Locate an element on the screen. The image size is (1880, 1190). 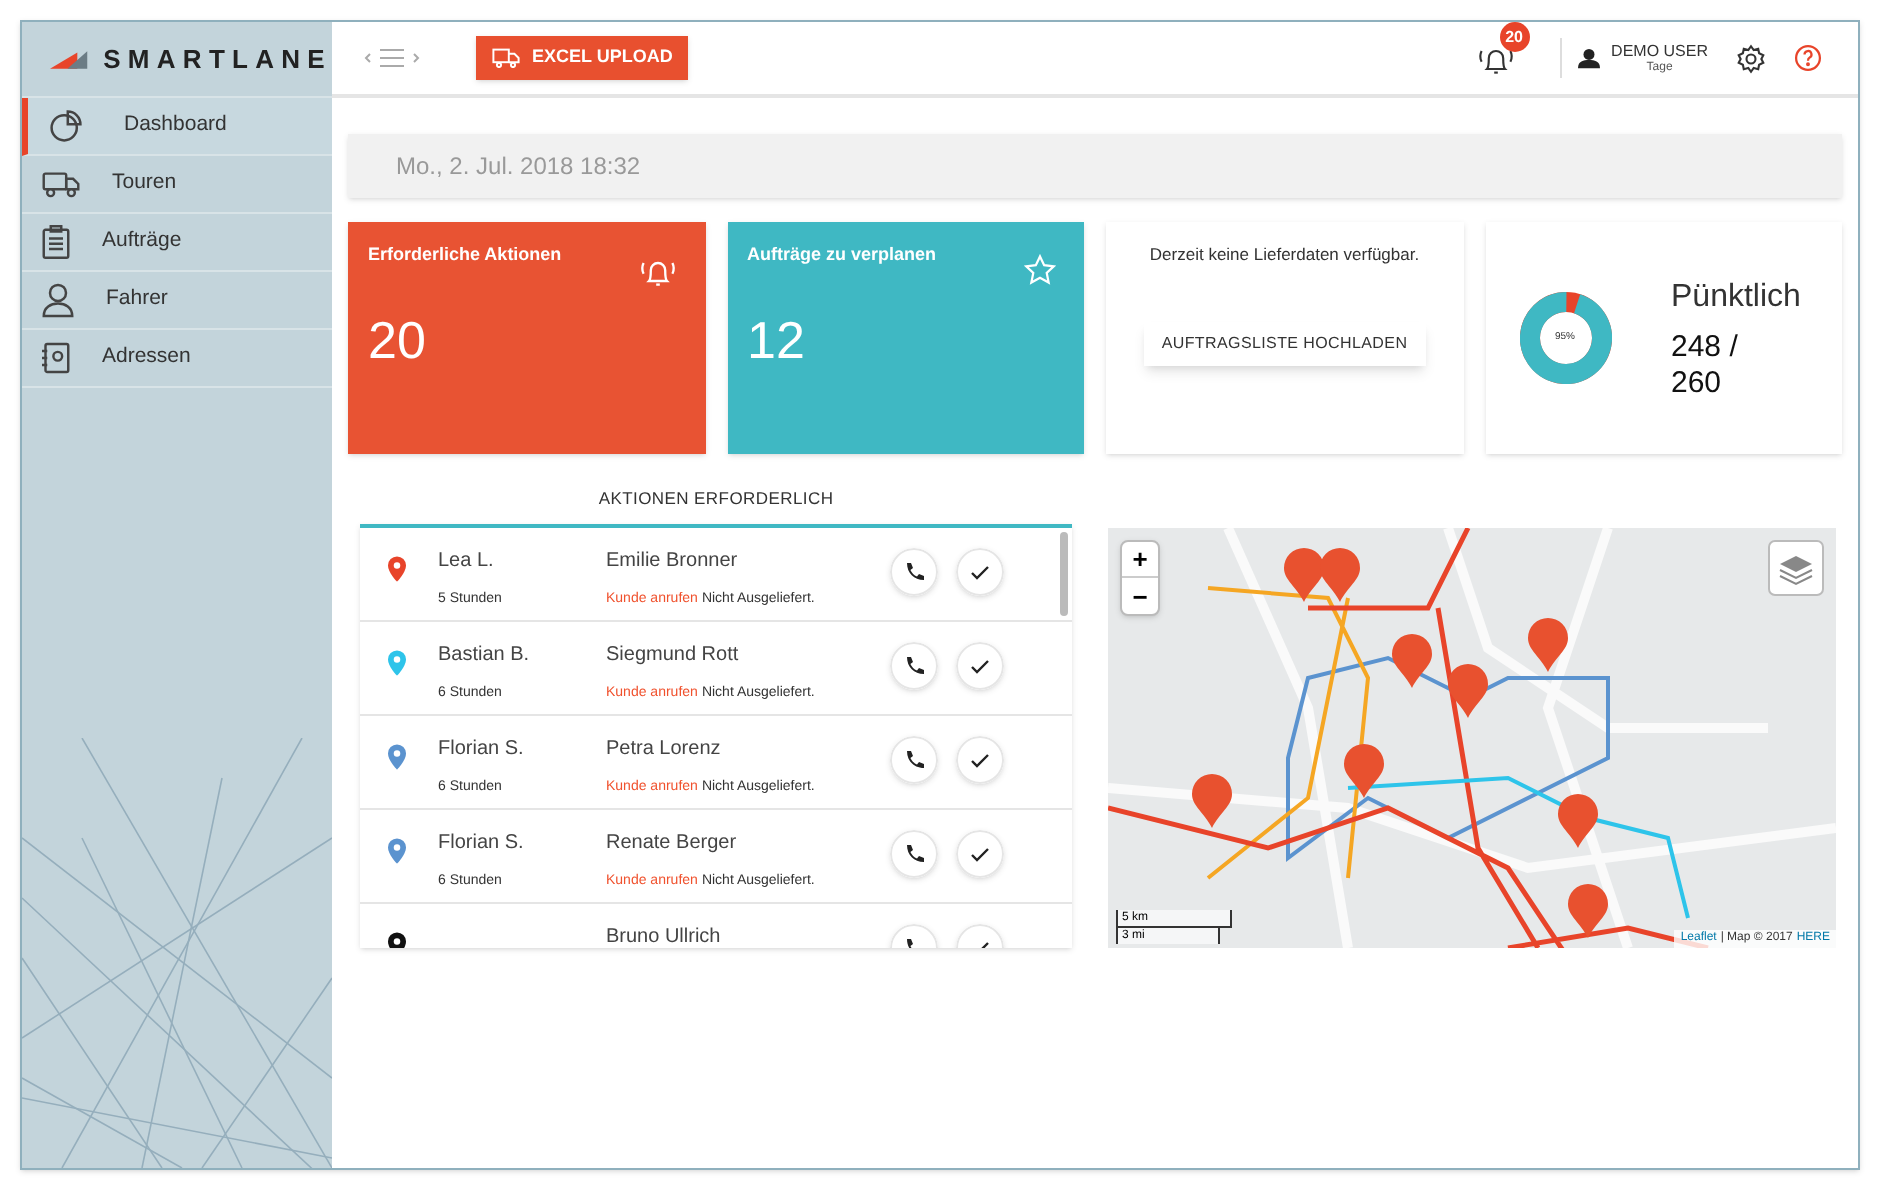
notification-badge: 20 is located at coordinates (1514, 37).